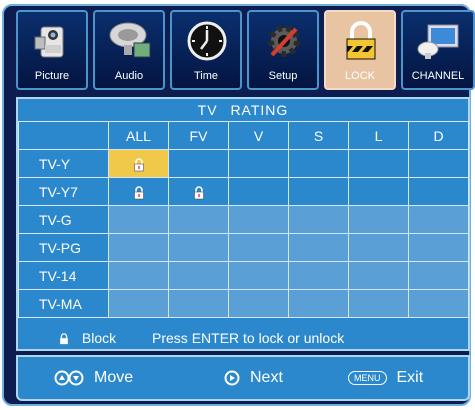  What do you see at coordinates (206, 76) in the screenshot?
I see `tab-label: Time` at bounding box center [206, 76].